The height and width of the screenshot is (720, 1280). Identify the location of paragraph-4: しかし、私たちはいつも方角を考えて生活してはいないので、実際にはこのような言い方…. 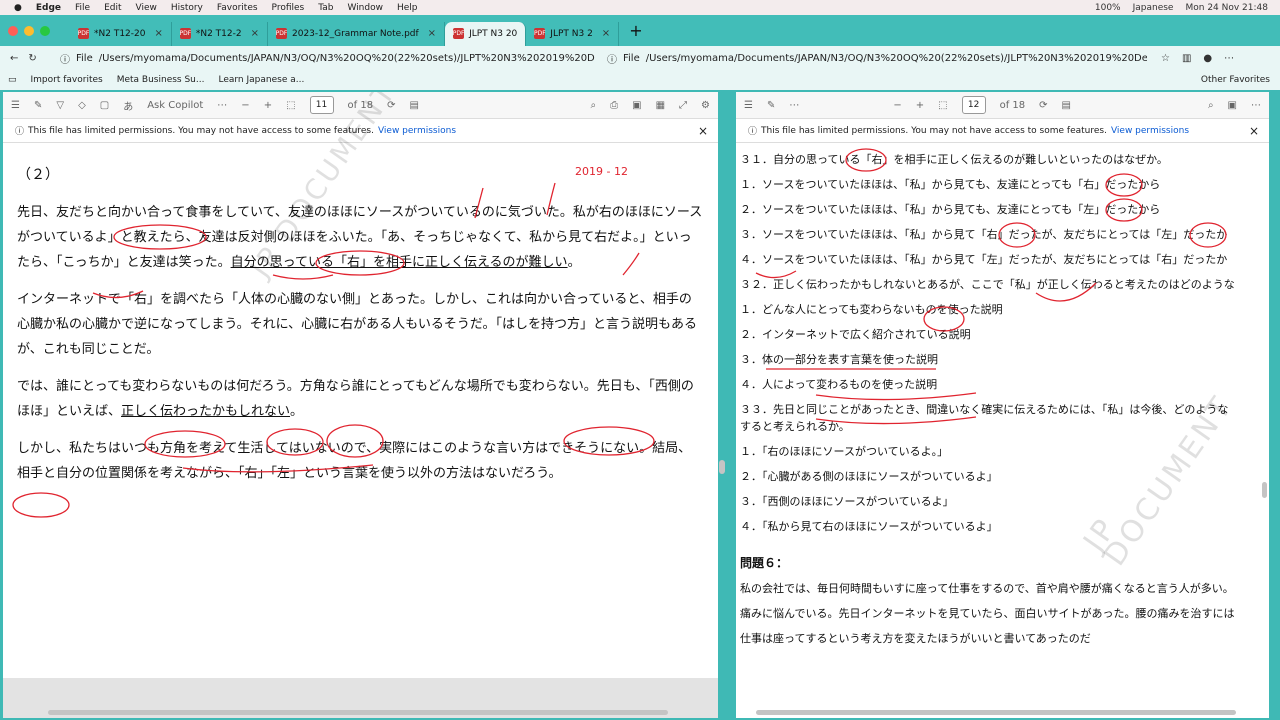
(354, 461).